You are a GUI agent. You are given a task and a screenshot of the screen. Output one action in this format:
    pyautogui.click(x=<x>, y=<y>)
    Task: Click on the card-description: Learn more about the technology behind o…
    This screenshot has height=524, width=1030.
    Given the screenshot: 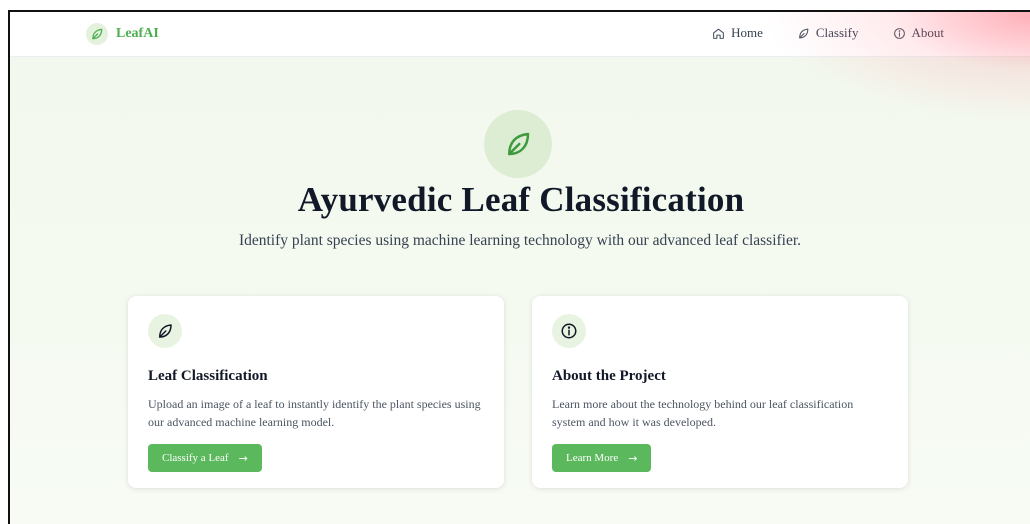 What is the action you would take?
    pyautogui.click(x=703, y=413)
    